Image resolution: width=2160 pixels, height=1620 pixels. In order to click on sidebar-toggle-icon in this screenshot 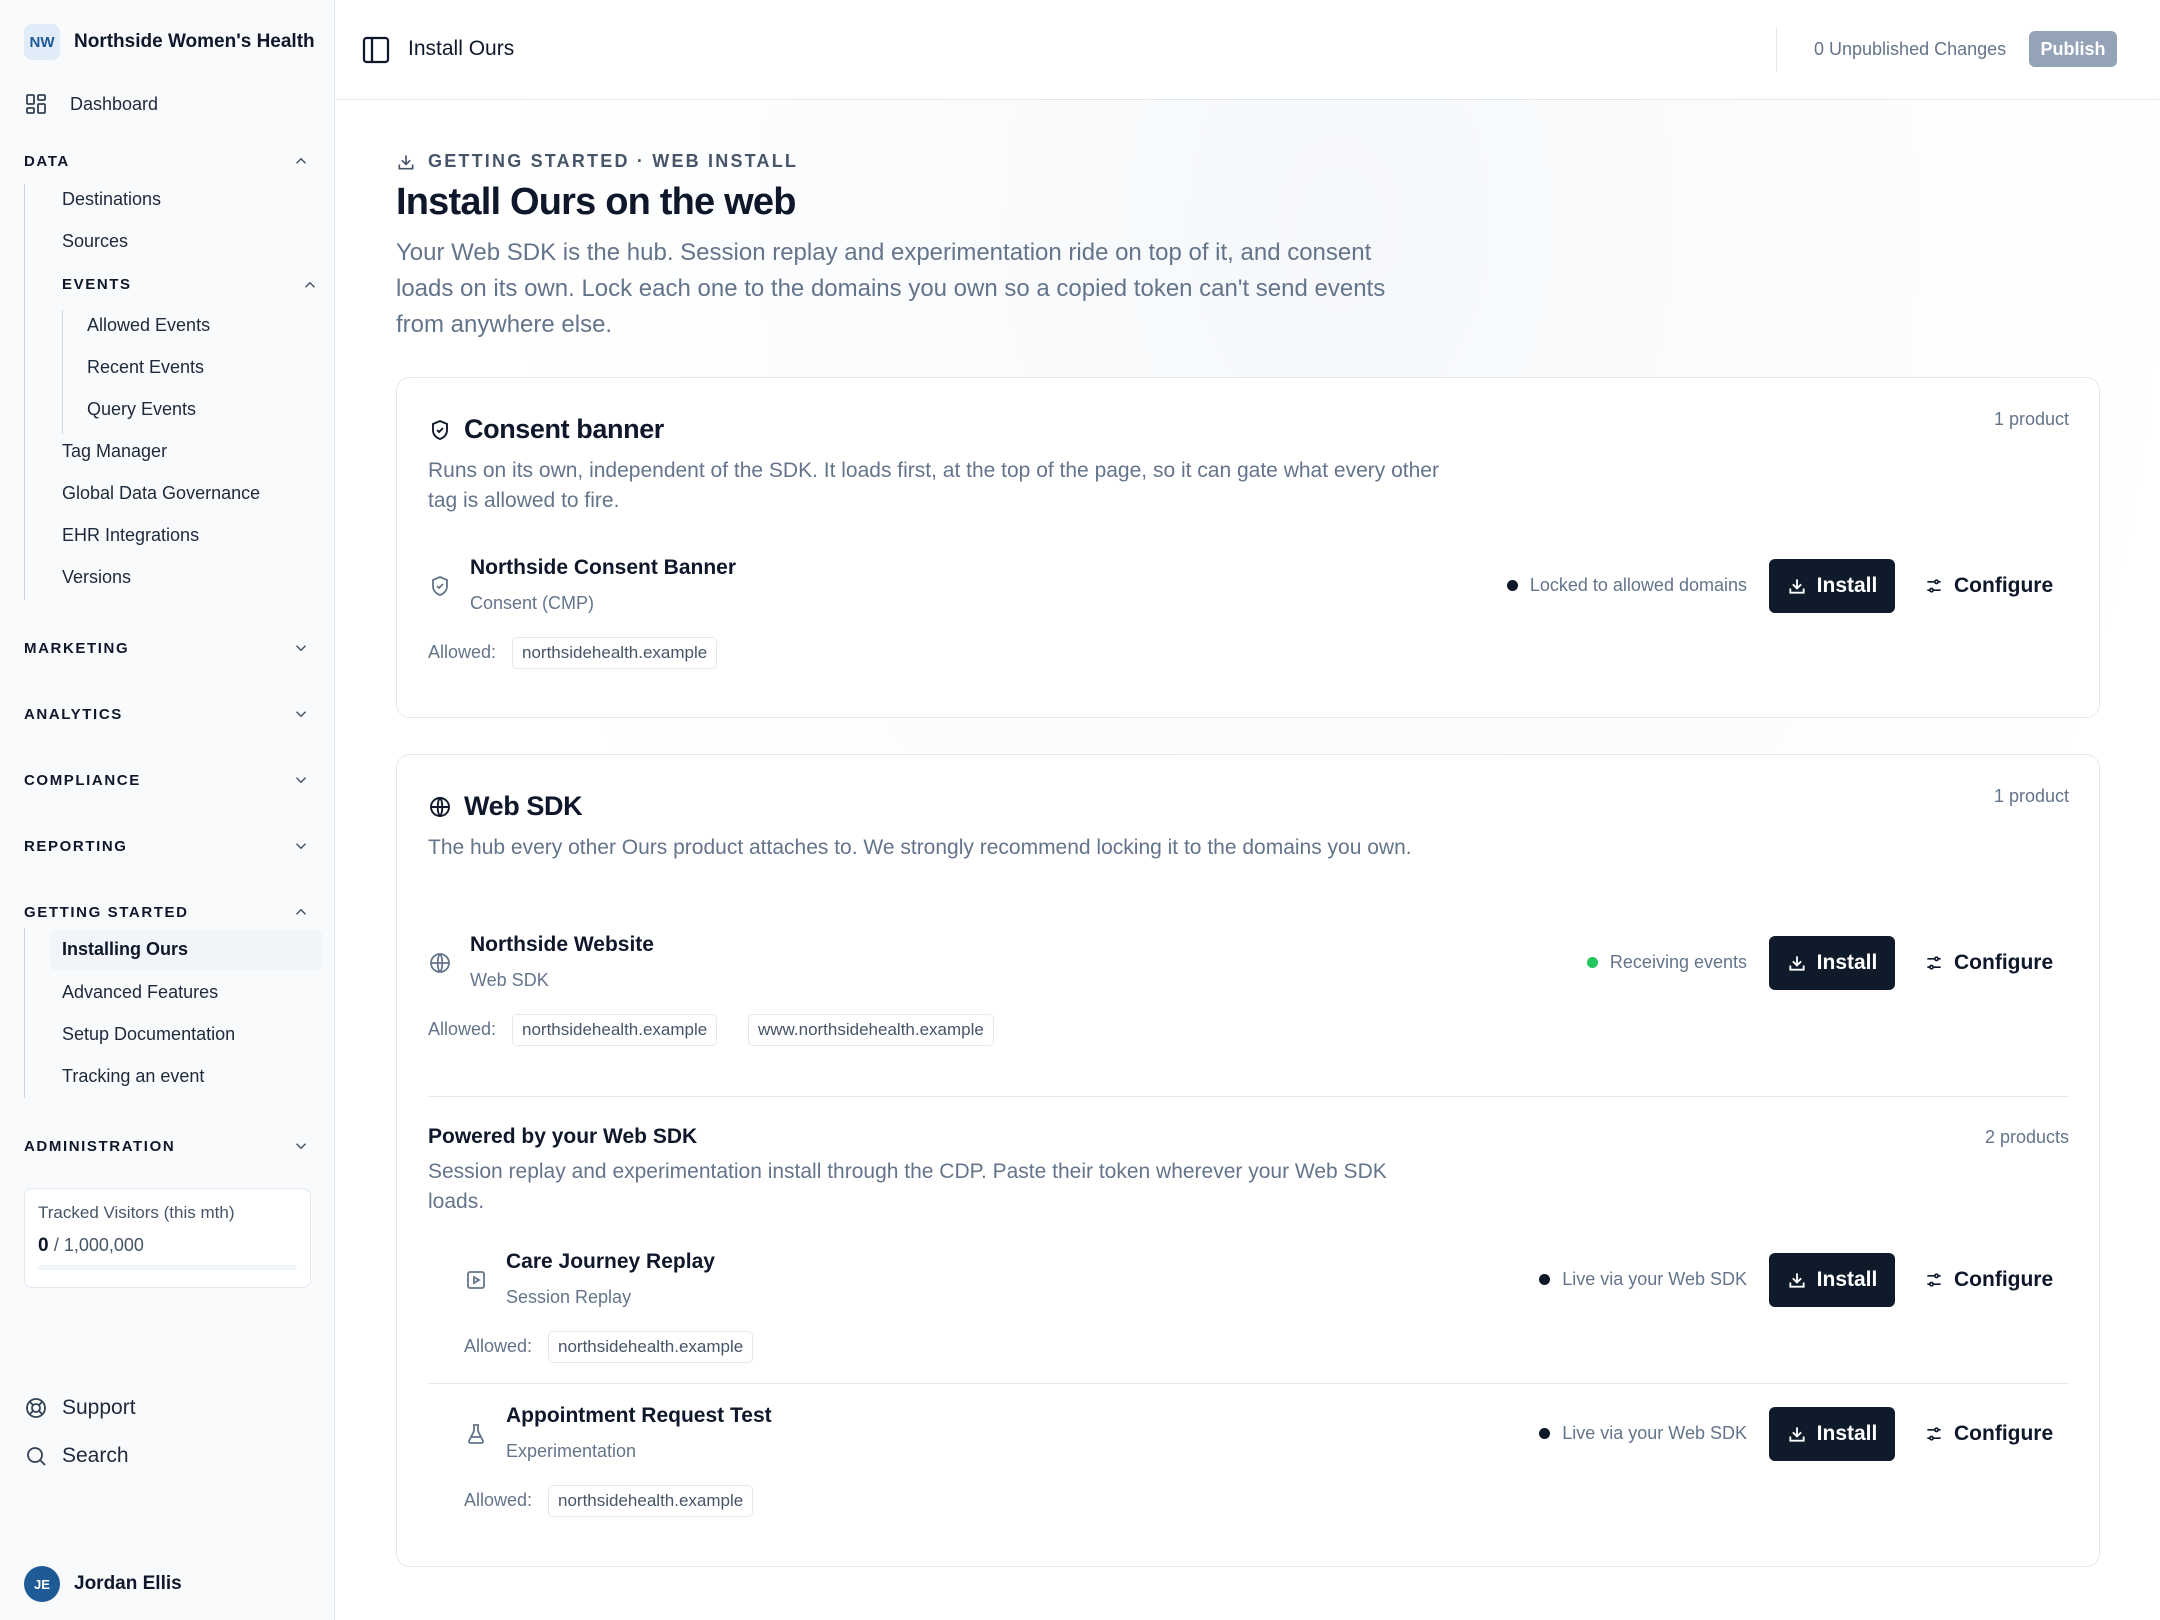, I will do `click(376, 50)`.